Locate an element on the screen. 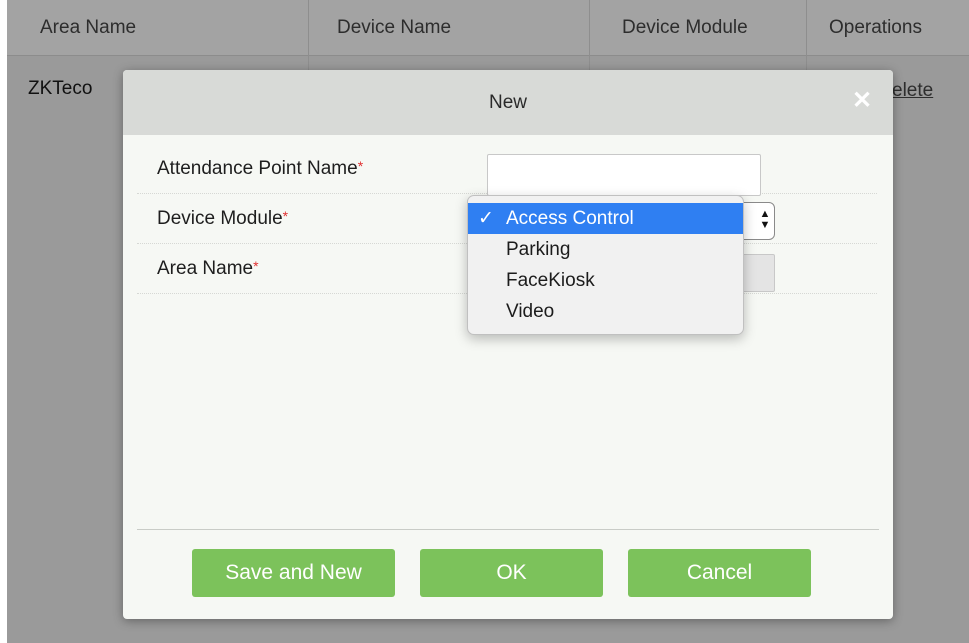  dropdown-option-facekiosk: FaceKiosk is located at coordinates (605, 280).